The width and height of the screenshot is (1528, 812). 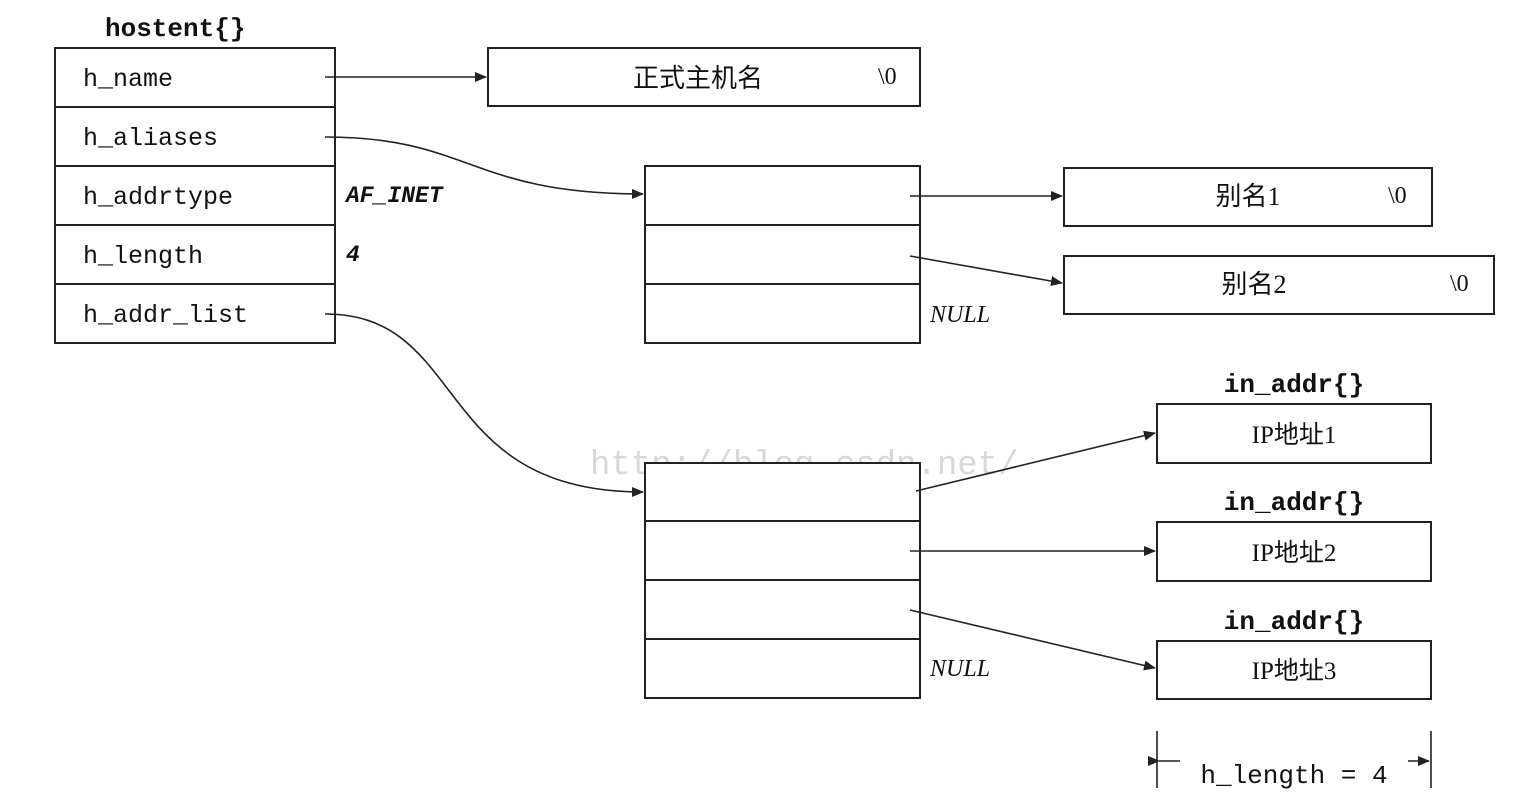 I want to click on length-dimension: h_length = 4, so click(x=1290, y=761).